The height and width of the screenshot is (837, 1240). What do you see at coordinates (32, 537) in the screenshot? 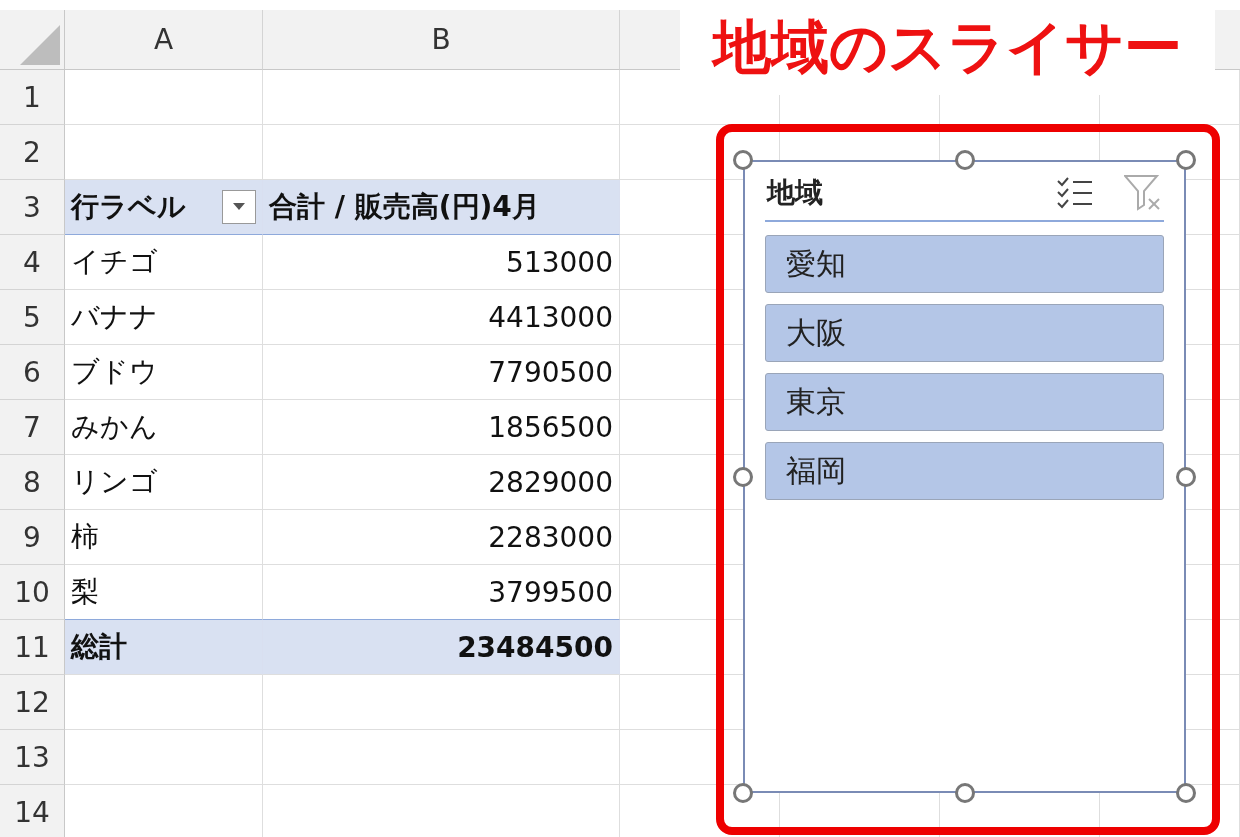
I see `row-header: 9` at bounding box center [32, 537].